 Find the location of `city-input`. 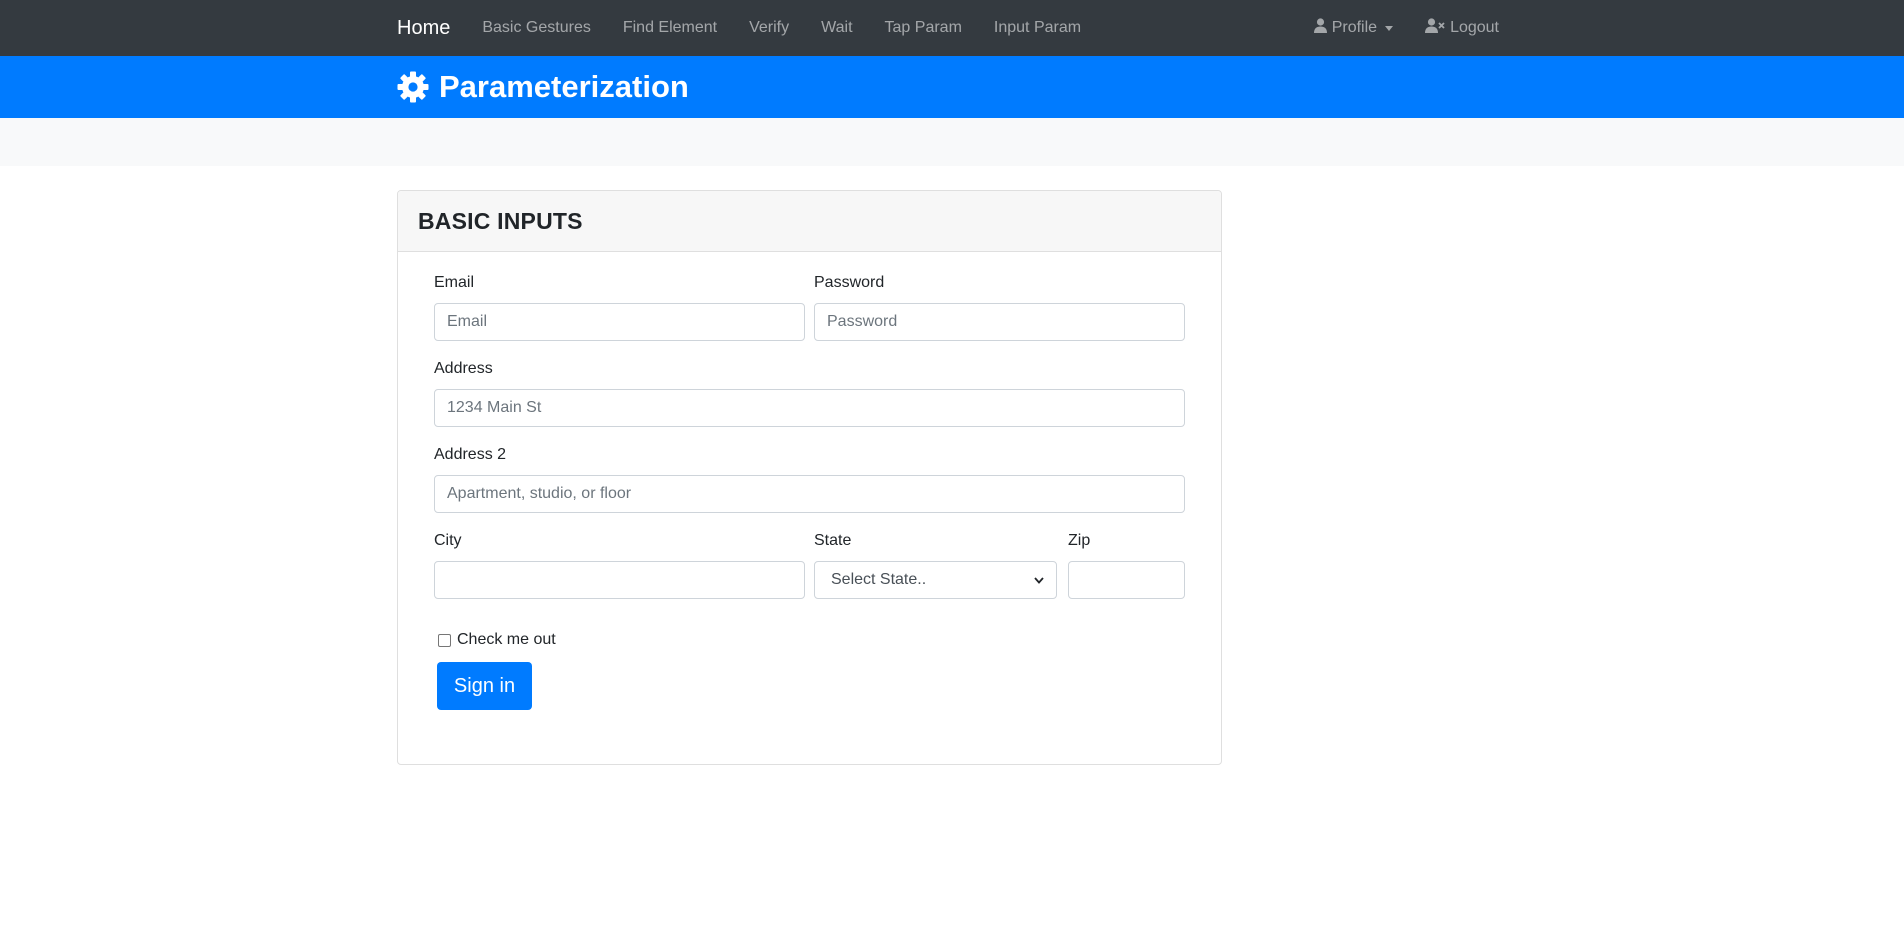

city-input is located at coordinates (619, 580).